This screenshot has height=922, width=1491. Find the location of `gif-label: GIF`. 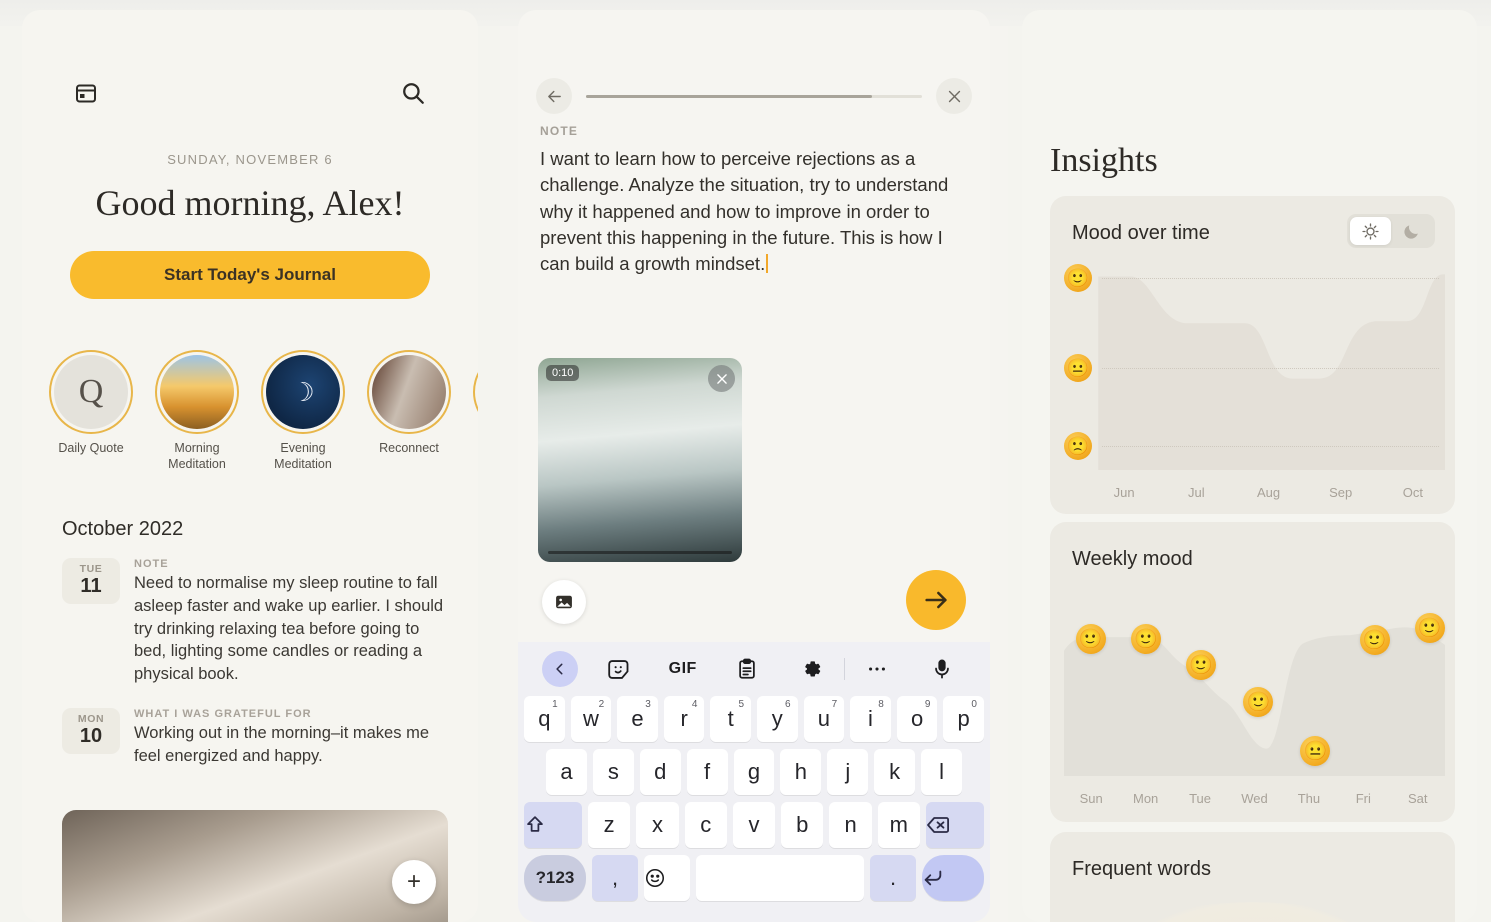

gif-label: GIF is located at coordinates (682, 668).